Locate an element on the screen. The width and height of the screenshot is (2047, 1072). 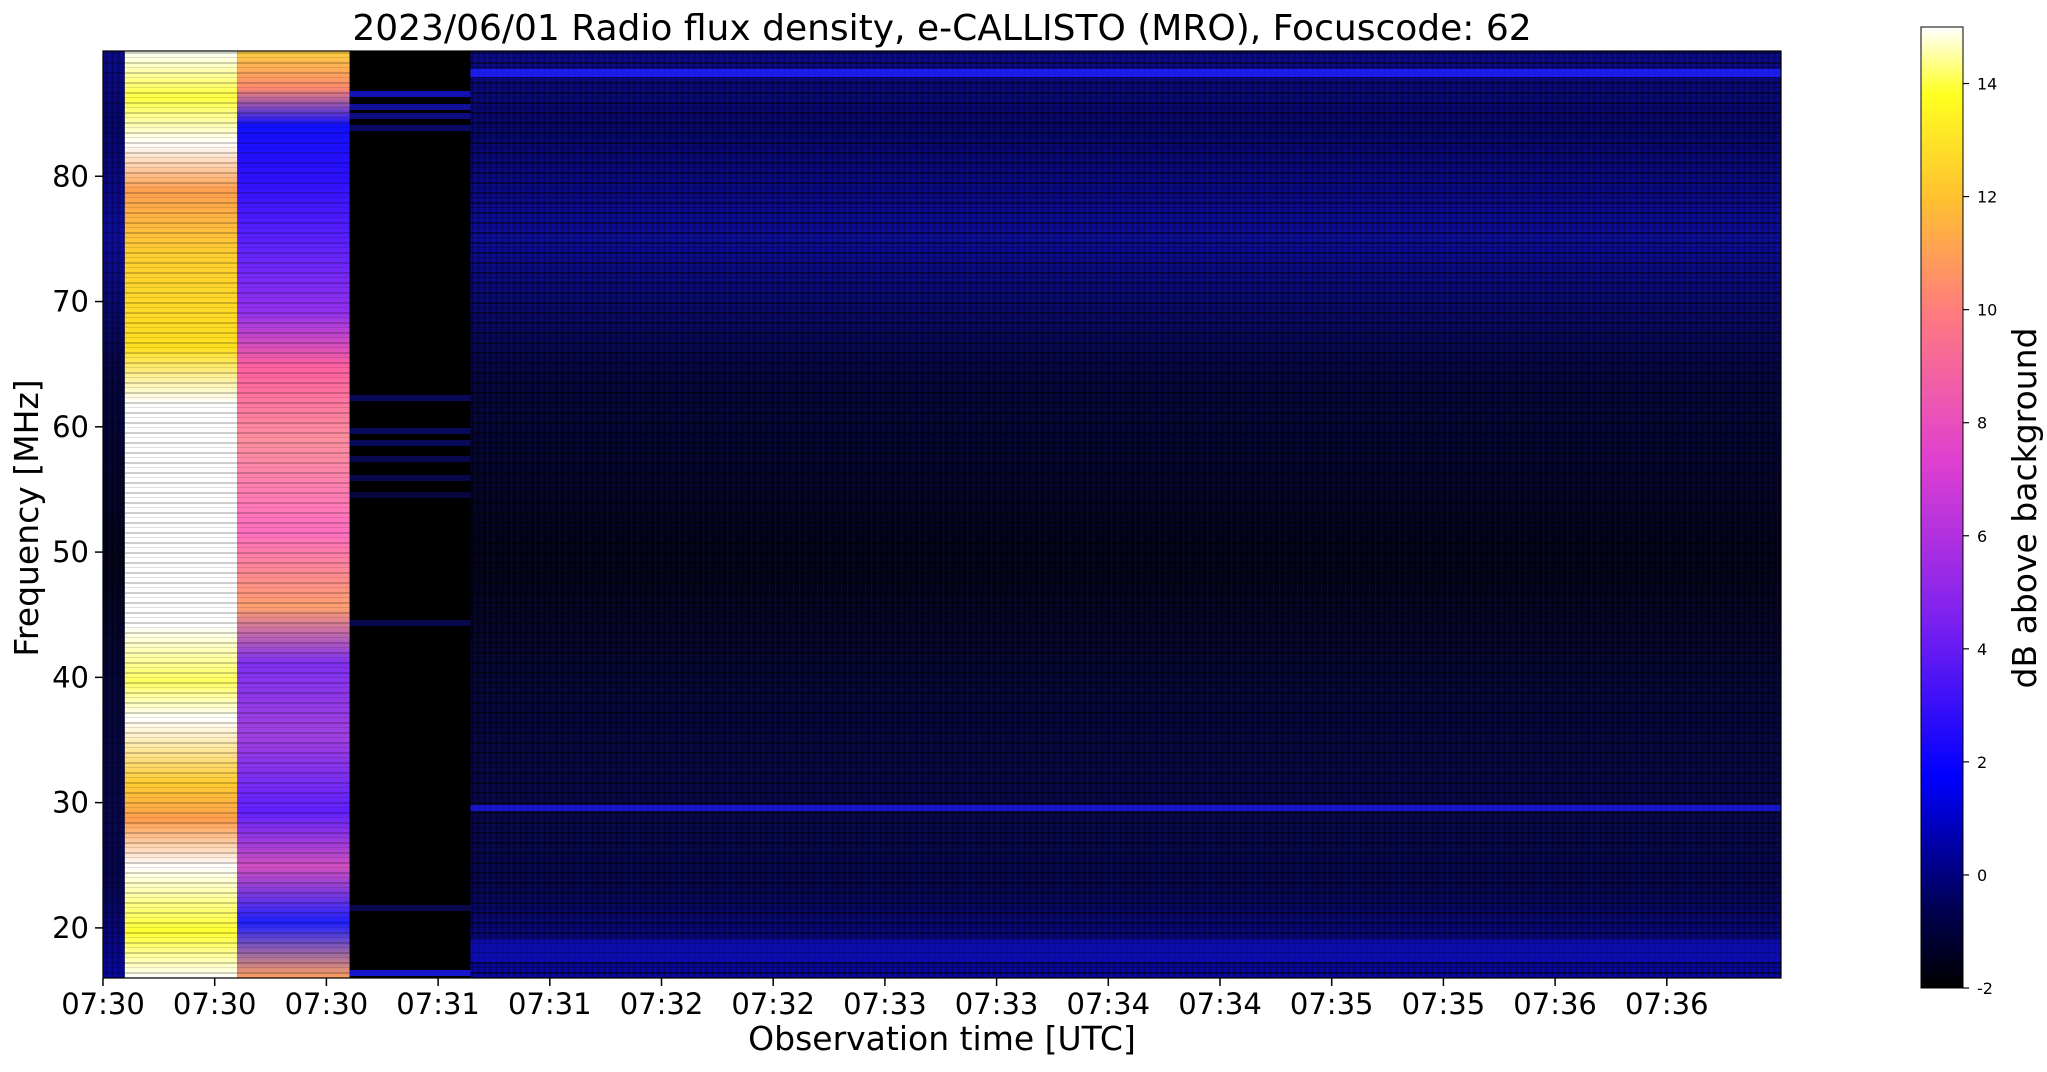
colorbar-tick-label: 14 is located at coordinates (1987, 84).